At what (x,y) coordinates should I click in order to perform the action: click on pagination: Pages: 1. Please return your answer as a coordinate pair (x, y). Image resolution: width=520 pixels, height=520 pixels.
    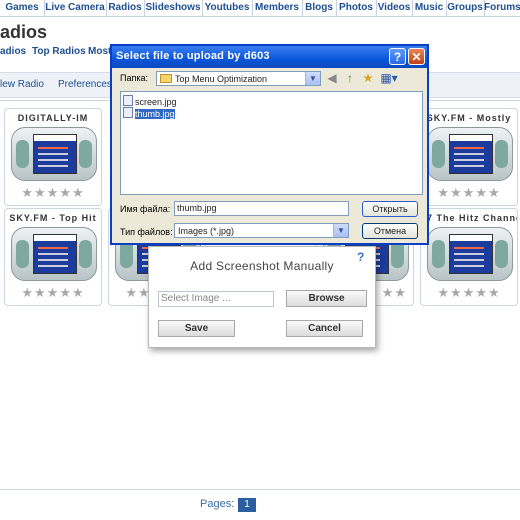
    Looking at the image, I should click on (228, 505).